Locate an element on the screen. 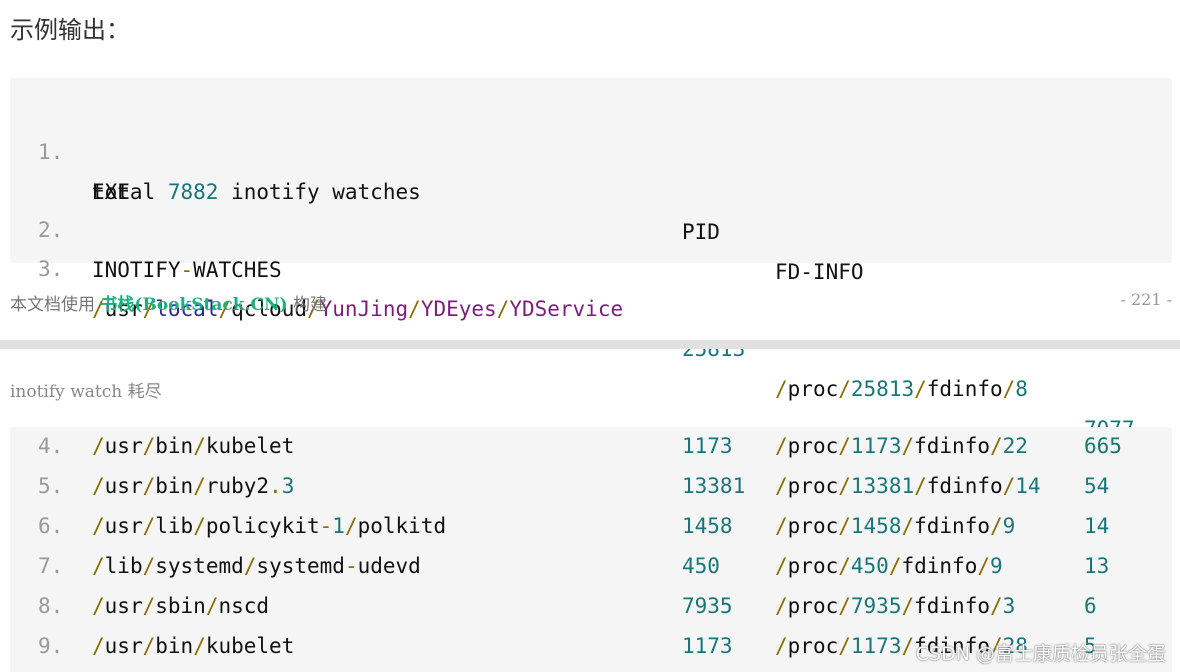 The image size is (1180, 672). fd-info-path: /proc/25813/fdinfo/8 is located at coordinates (901, 389).